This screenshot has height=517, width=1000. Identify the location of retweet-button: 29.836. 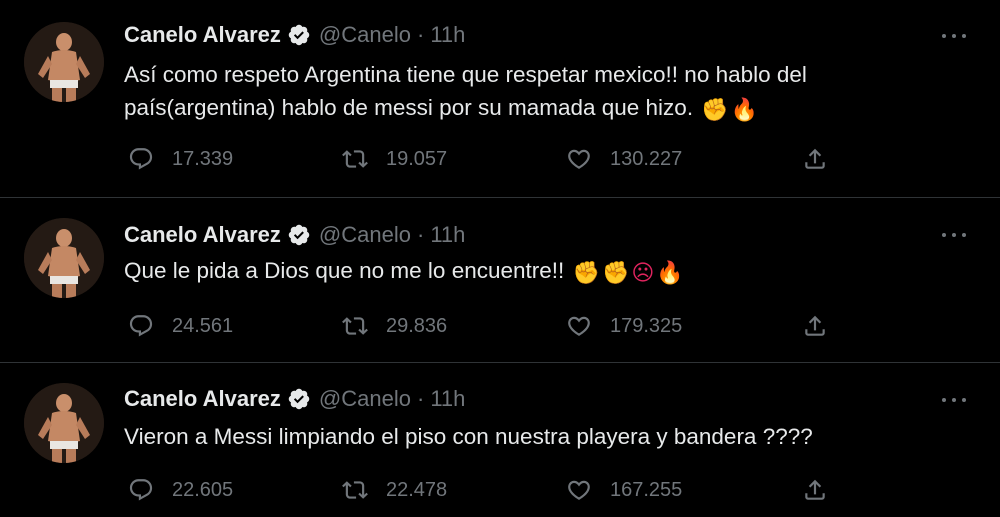
(394, 326).